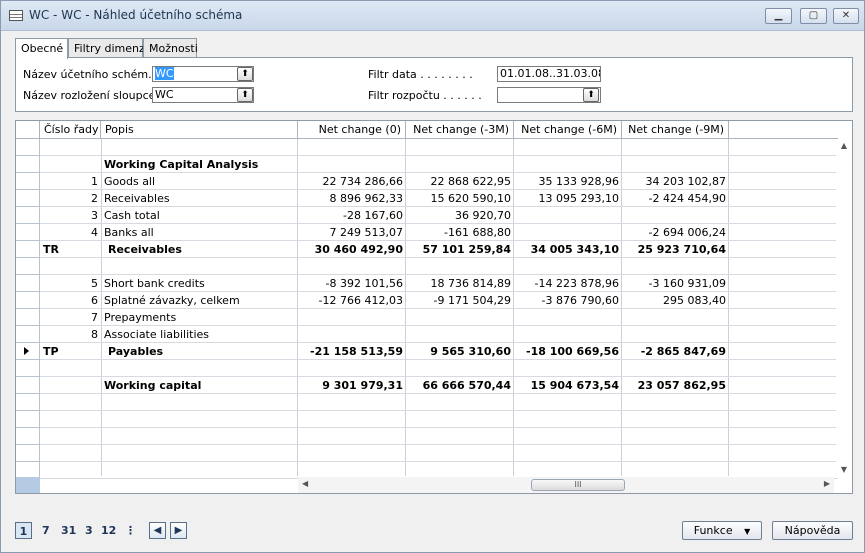 This screenshot has height=553, width=865. I want to click on cell-net-change-6m: 34 005 343,10, so click(568, 249).